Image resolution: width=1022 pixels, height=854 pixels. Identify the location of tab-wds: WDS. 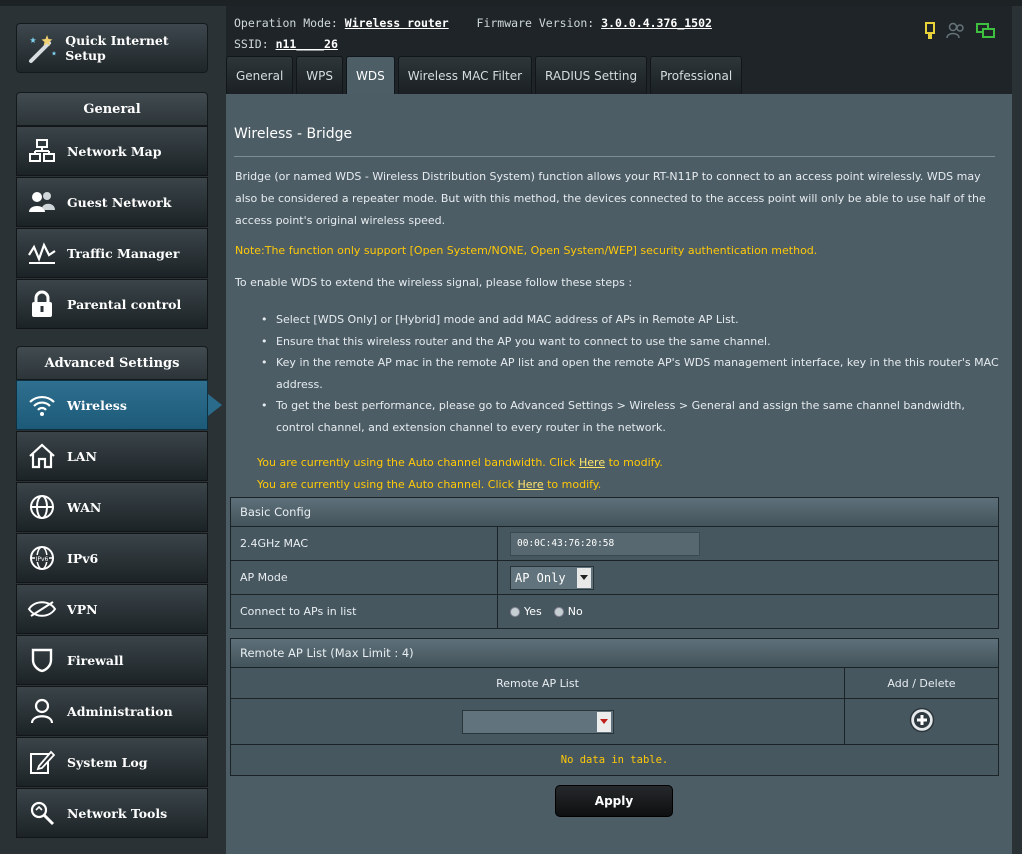
(370, 75).